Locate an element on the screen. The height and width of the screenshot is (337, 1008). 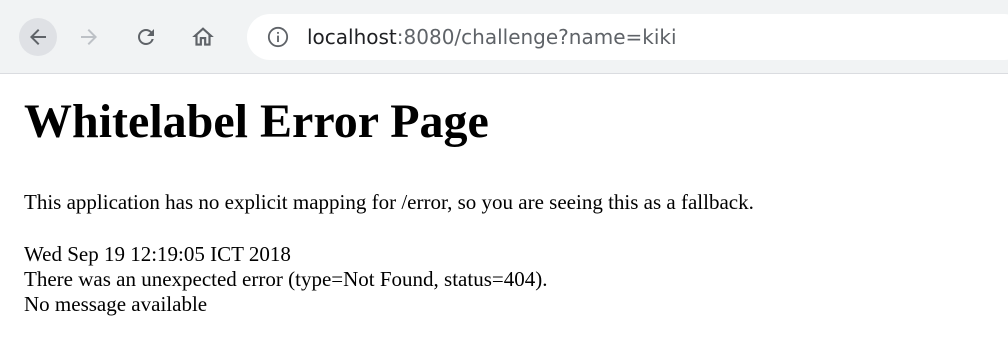
reload-button is located at coordinates (146, 37).